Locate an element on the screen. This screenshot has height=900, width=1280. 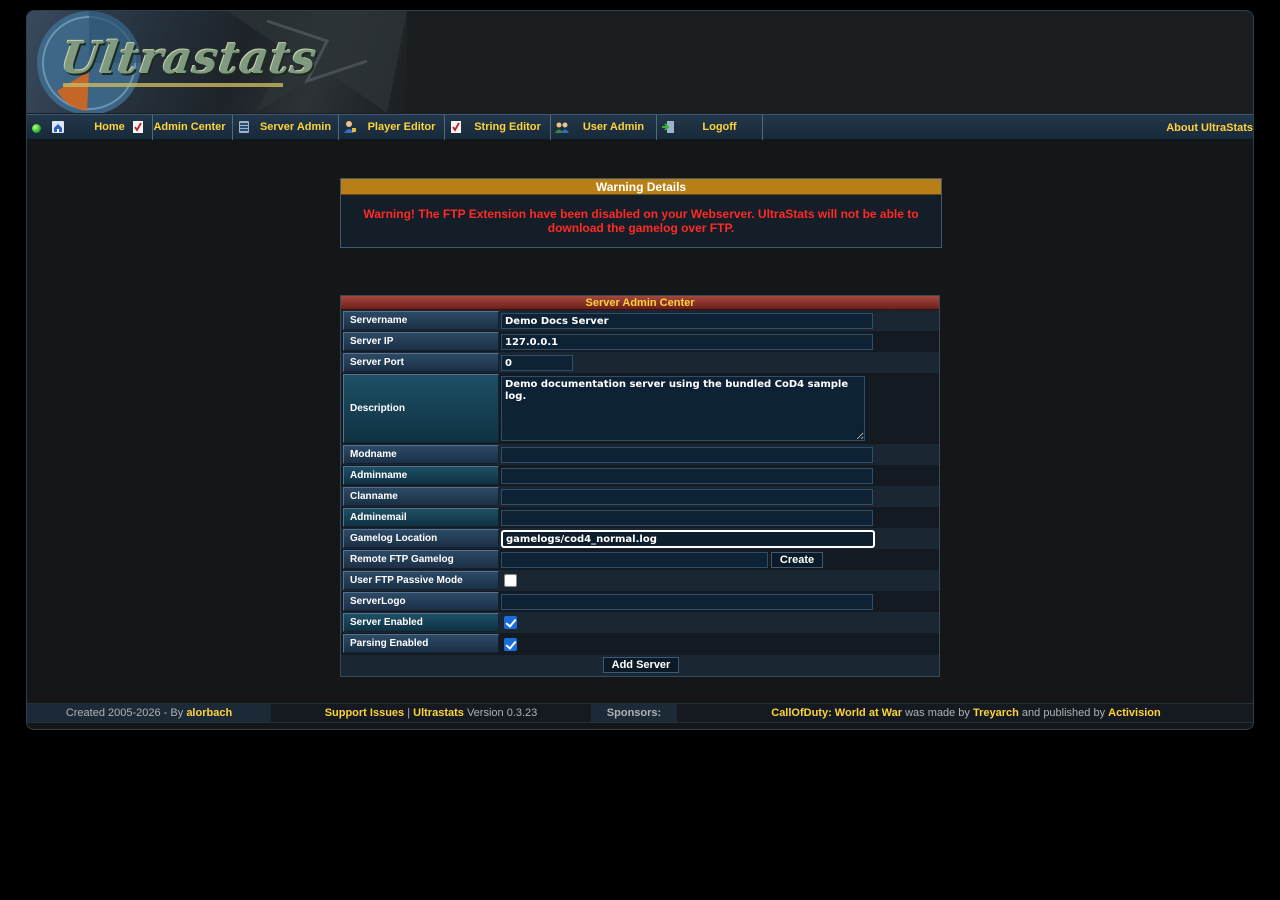
nav-label-server-admin: Server Admin is located at coordinates (295, 127).